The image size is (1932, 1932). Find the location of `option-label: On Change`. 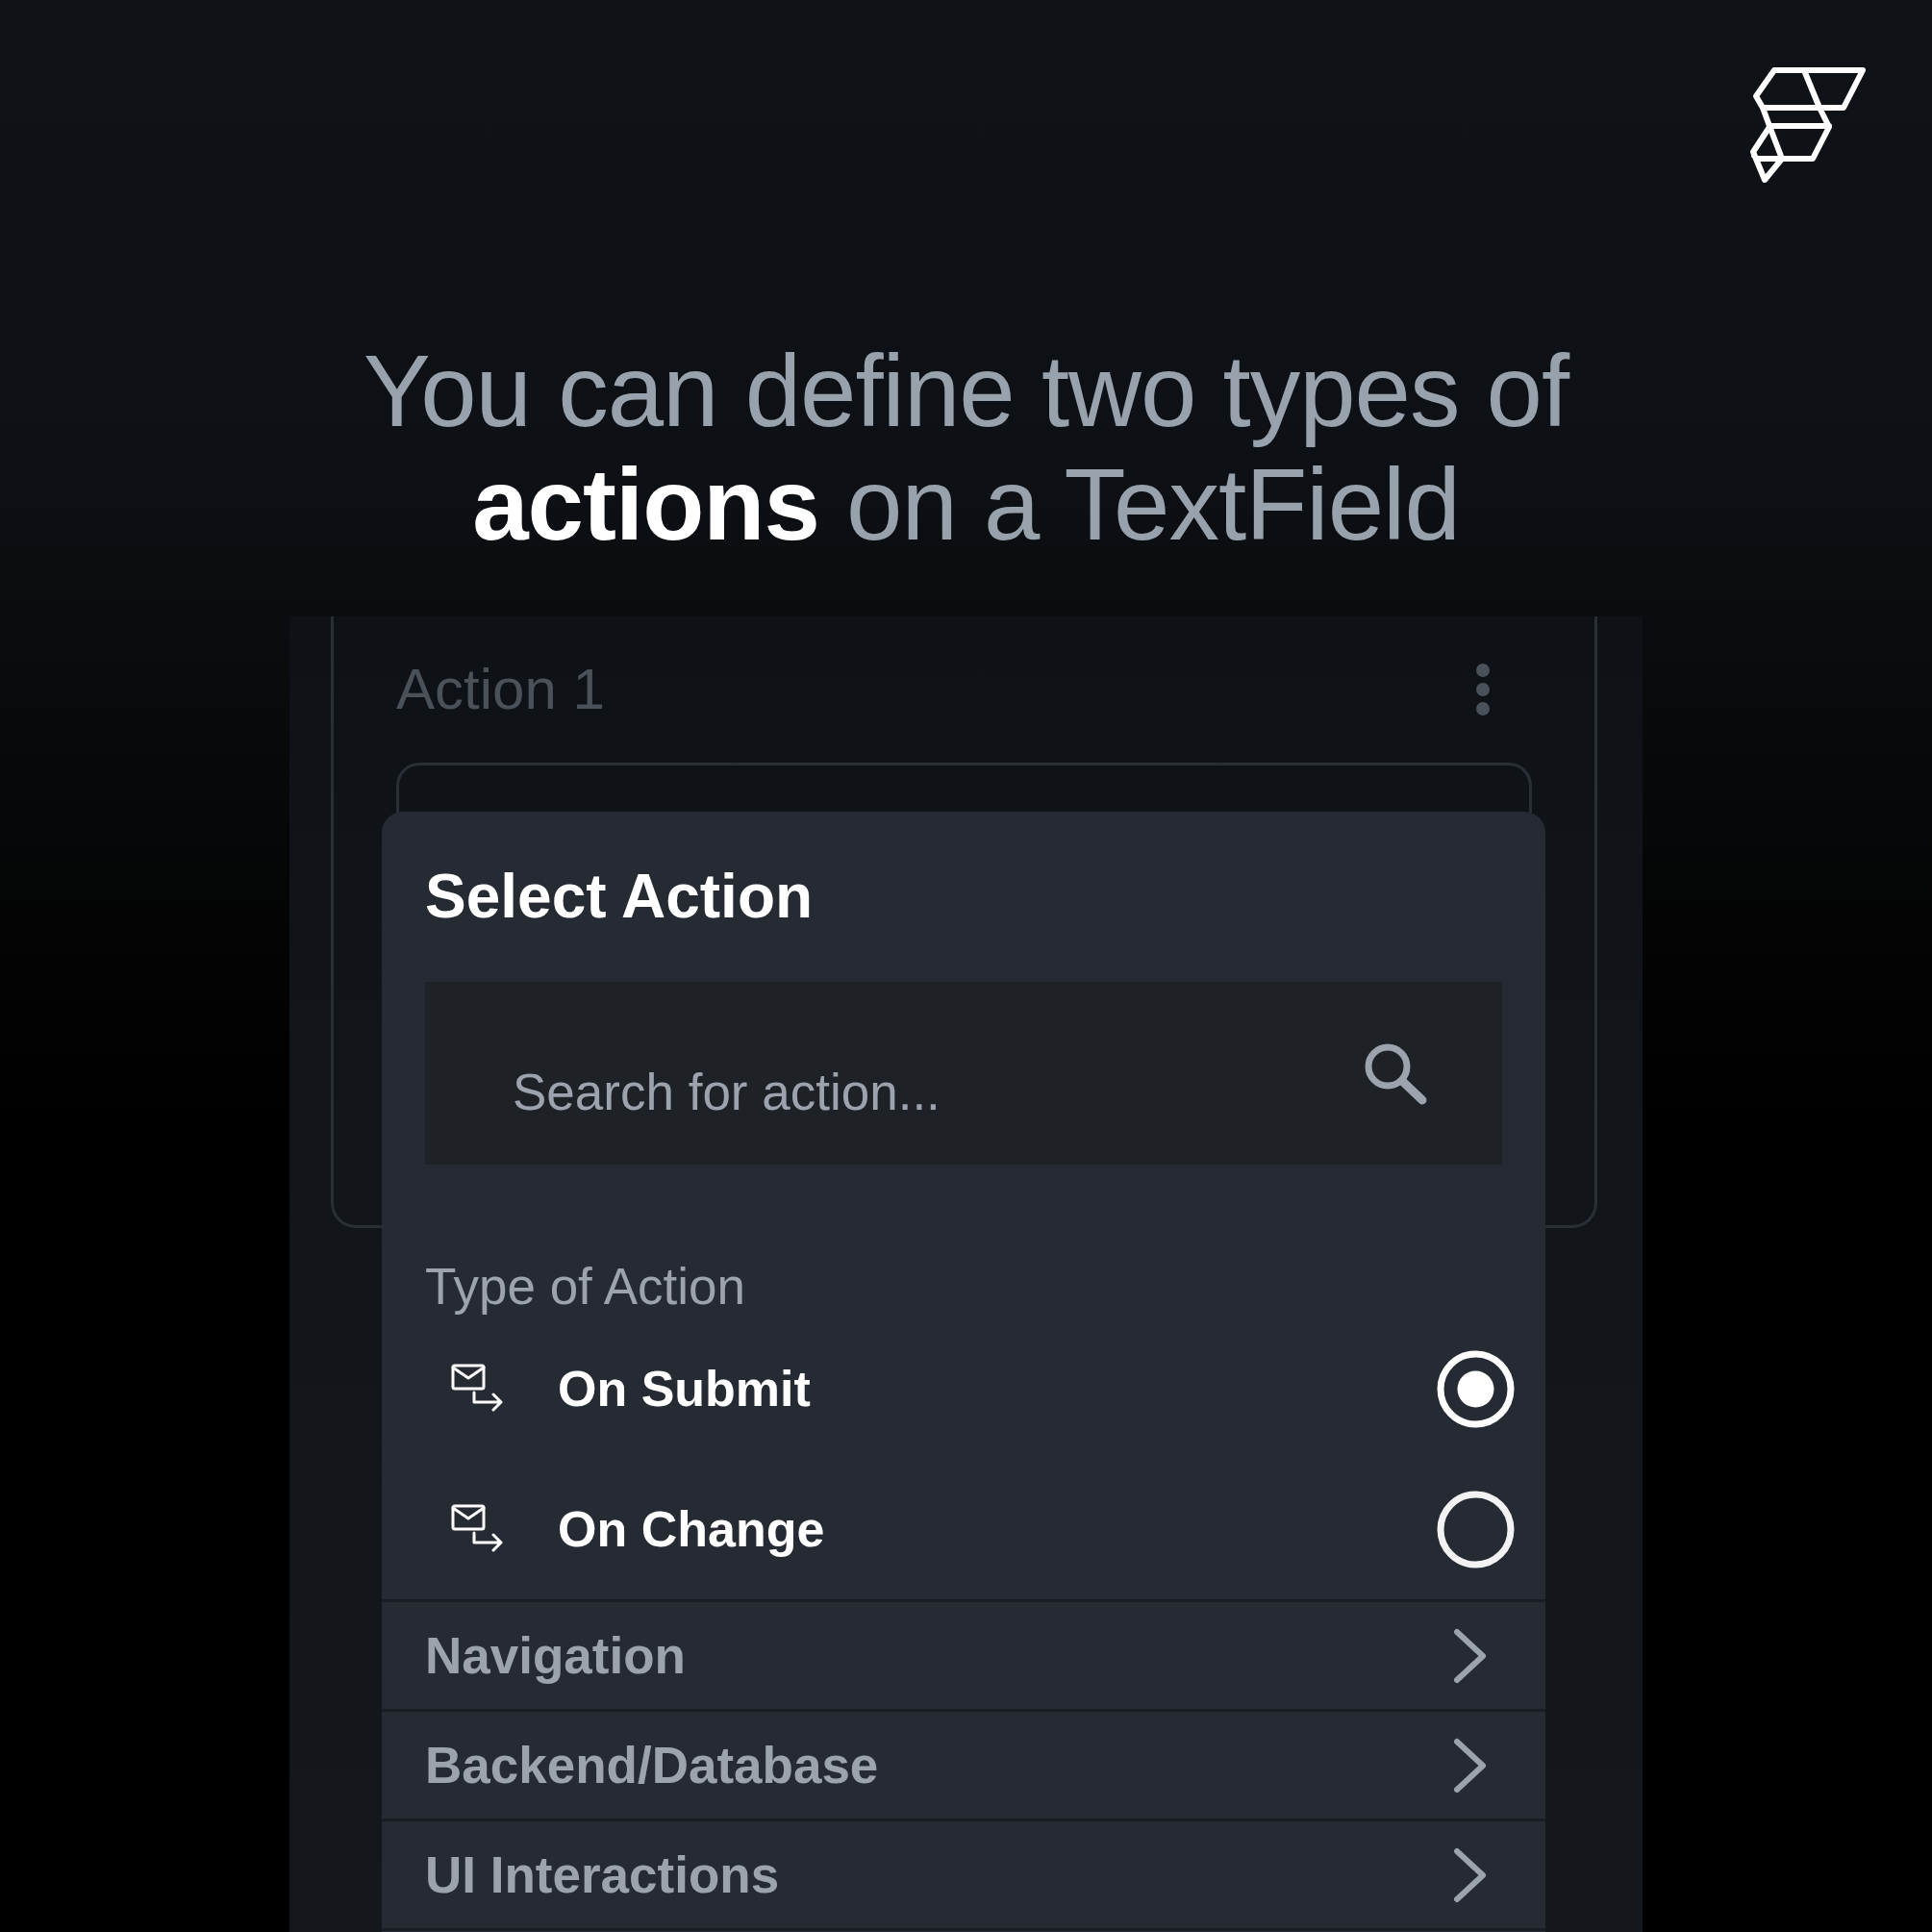

option-label: On Change is located at coordinates (692, 1529).